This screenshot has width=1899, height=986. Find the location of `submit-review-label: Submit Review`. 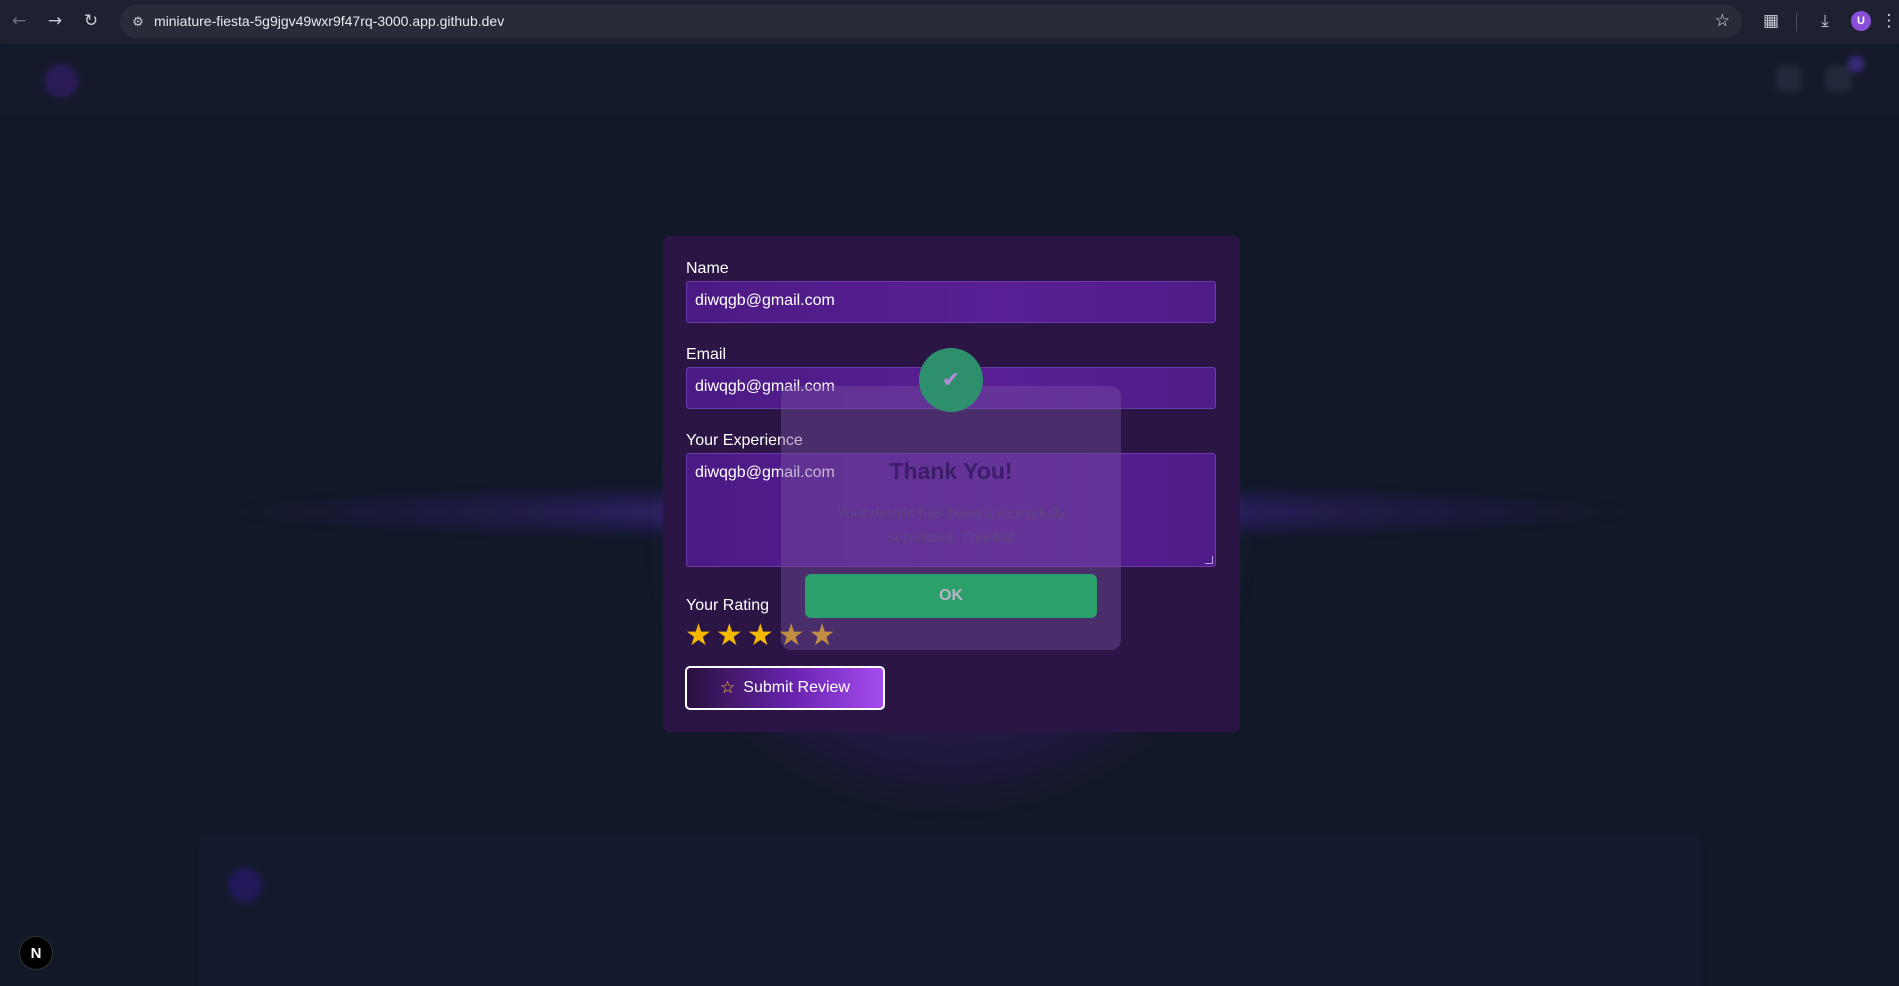

submit-review-label: Submit Review is located at coordinates (796, 687).